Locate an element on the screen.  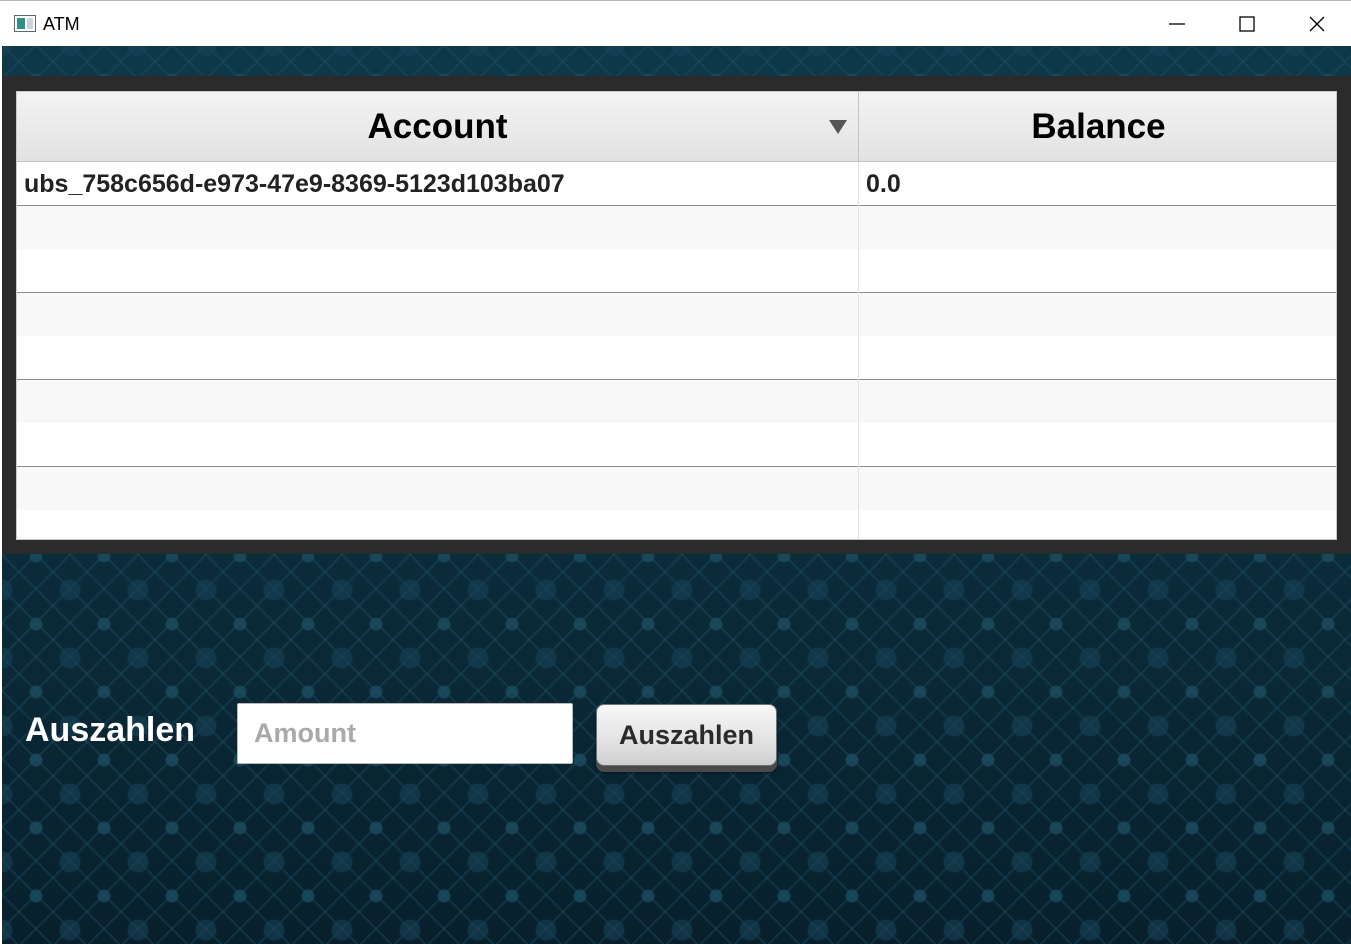
column-header-label: Account is located at coordinates (437, 126).